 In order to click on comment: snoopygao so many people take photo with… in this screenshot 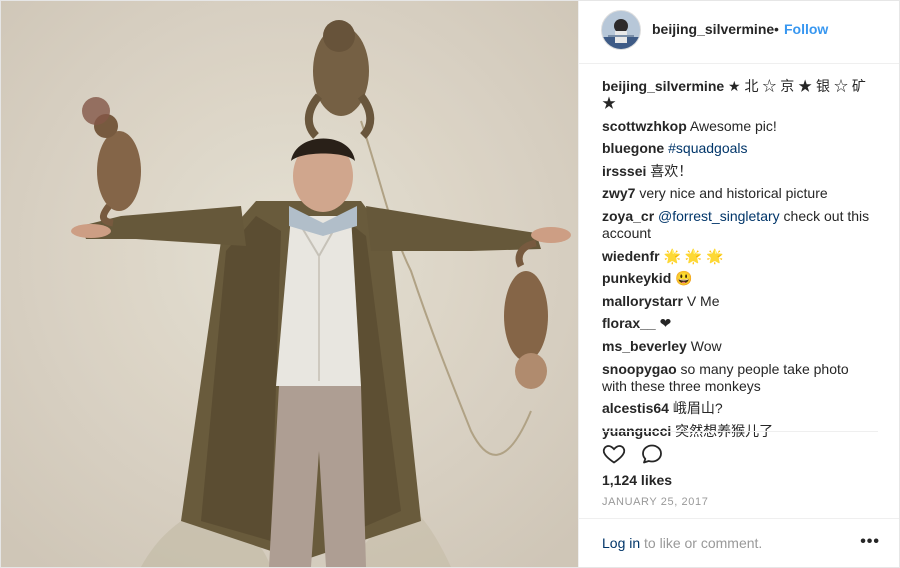, I will do `click(739, 378)`.